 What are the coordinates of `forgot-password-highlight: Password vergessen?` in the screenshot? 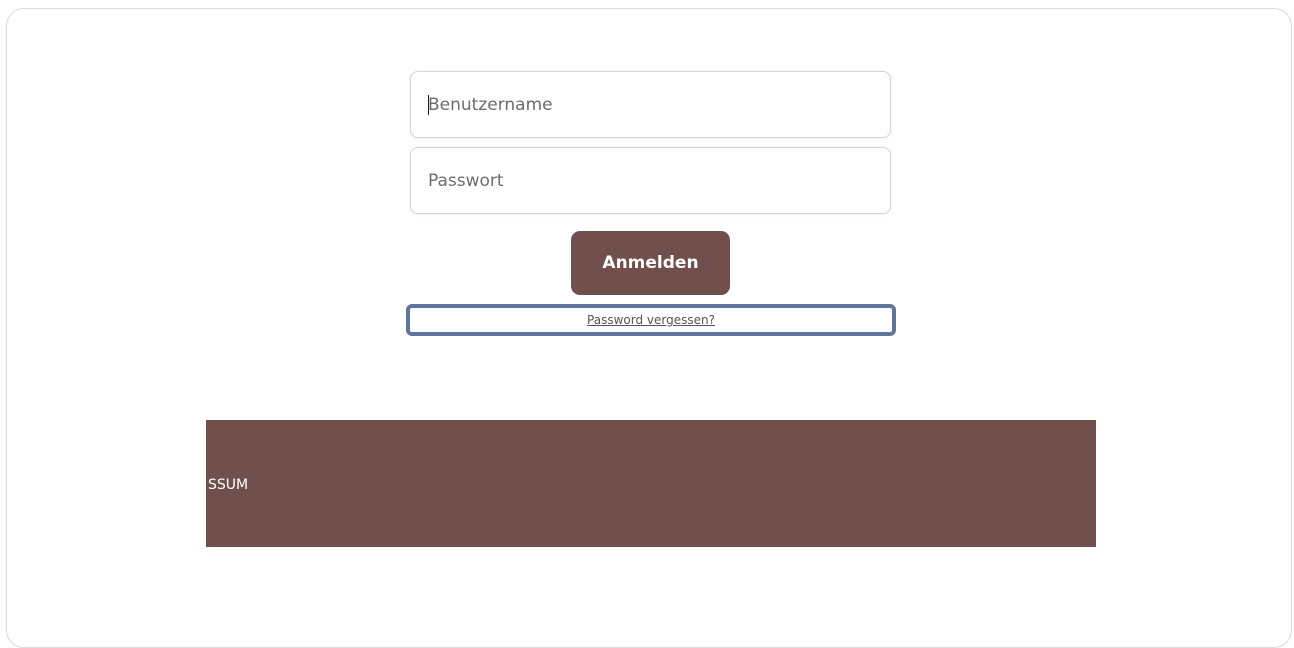 It's located at (651, 320).